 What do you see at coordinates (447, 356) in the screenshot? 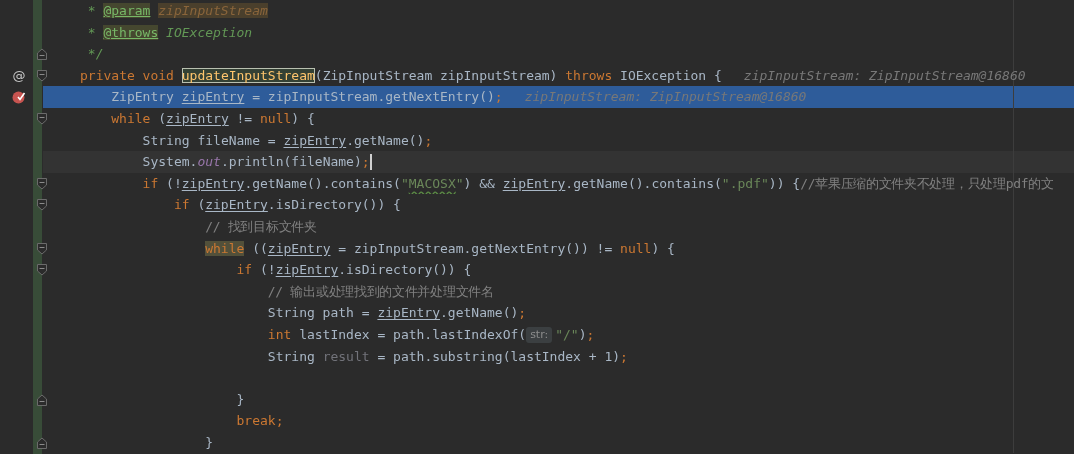
I see `code-line: String result = path.substring(lastIndex + 1);` at bounding box center [447, 356].